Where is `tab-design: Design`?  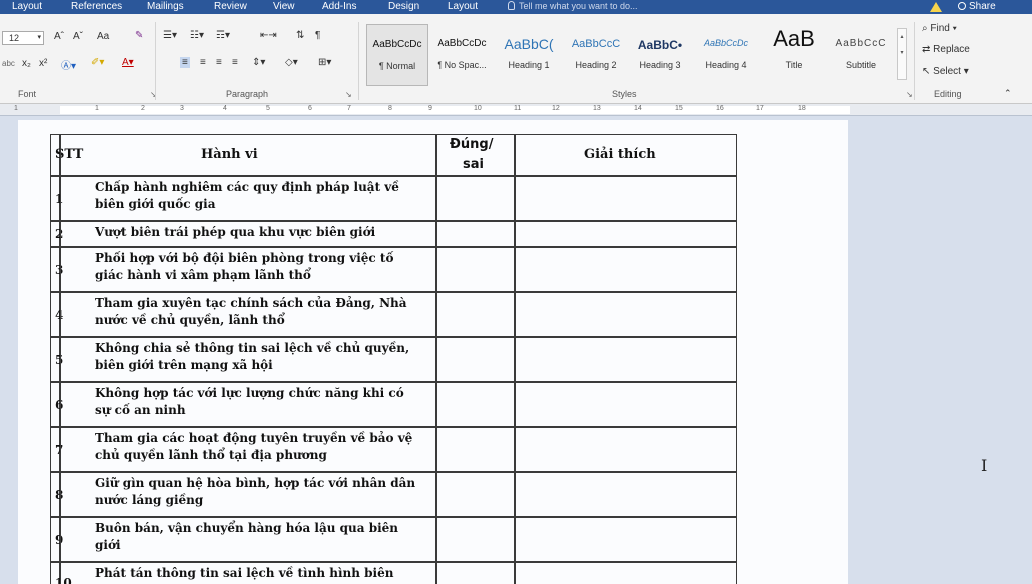 tab-design: Design is located at coordinates (403, 6).